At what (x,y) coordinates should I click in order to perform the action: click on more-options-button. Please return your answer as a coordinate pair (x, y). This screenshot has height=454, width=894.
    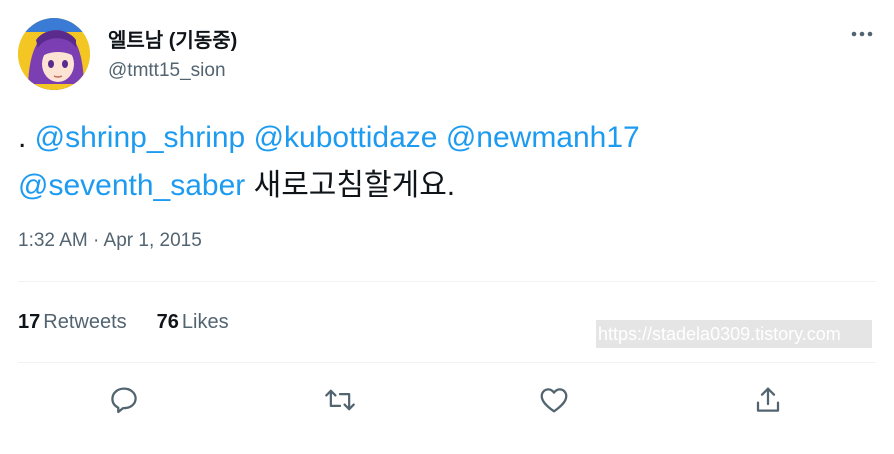
    Looking at the image, I should click on (862, 34).